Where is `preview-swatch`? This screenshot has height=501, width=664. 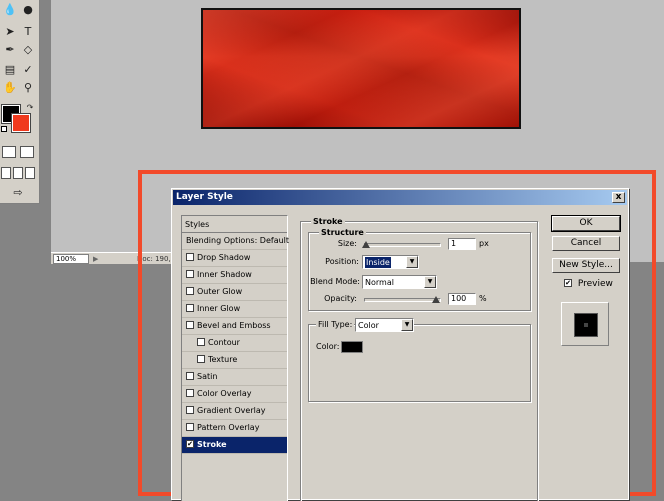 preview-swatch is located at coordinates (586, 325).